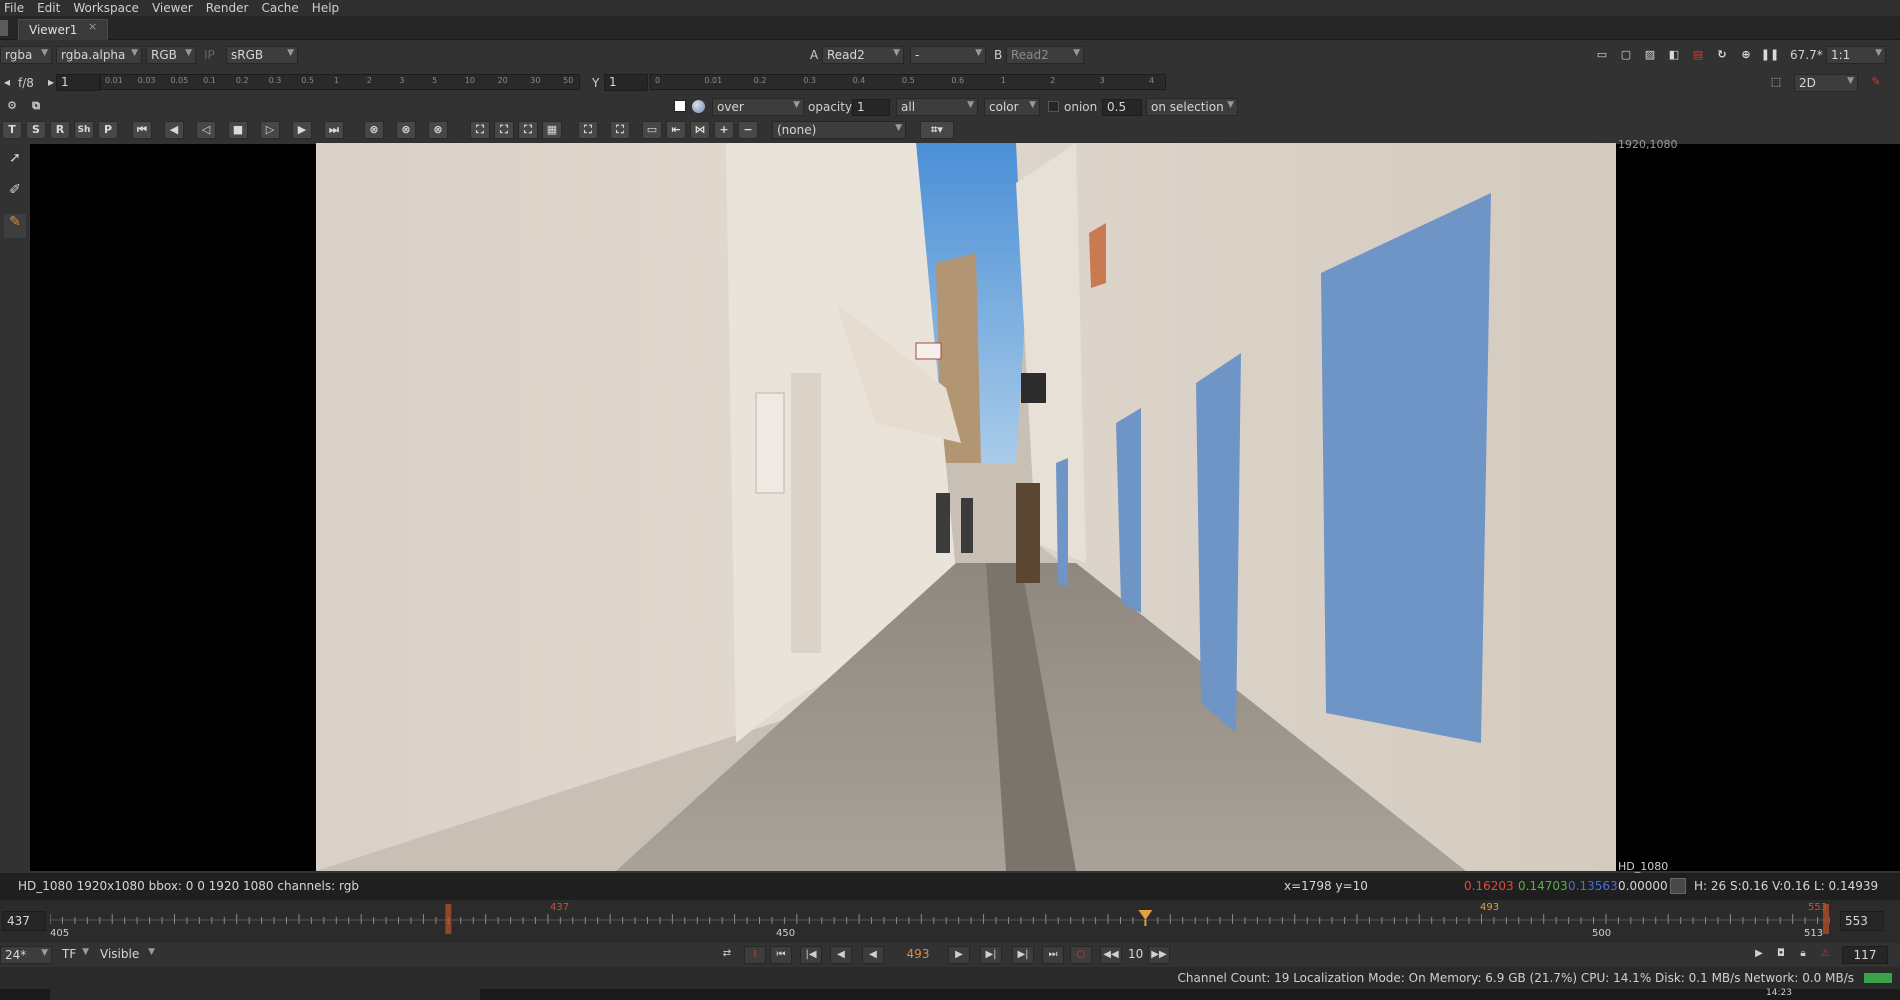 This screenshot has width=1900, height=1000. Describe the element at coordinates (940, 921) in the screenshot. I see `timeline-ruler` at that location.